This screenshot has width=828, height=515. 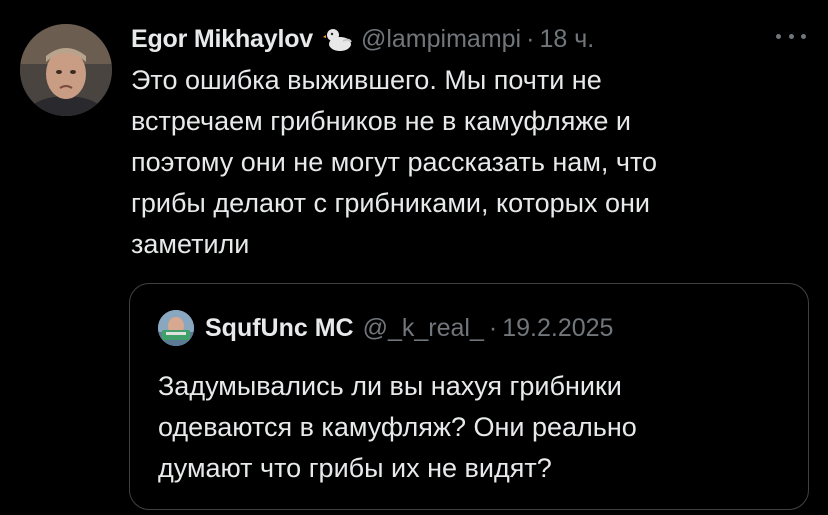 I want to click on ellipsis-icon, so click(x=778, y=36).